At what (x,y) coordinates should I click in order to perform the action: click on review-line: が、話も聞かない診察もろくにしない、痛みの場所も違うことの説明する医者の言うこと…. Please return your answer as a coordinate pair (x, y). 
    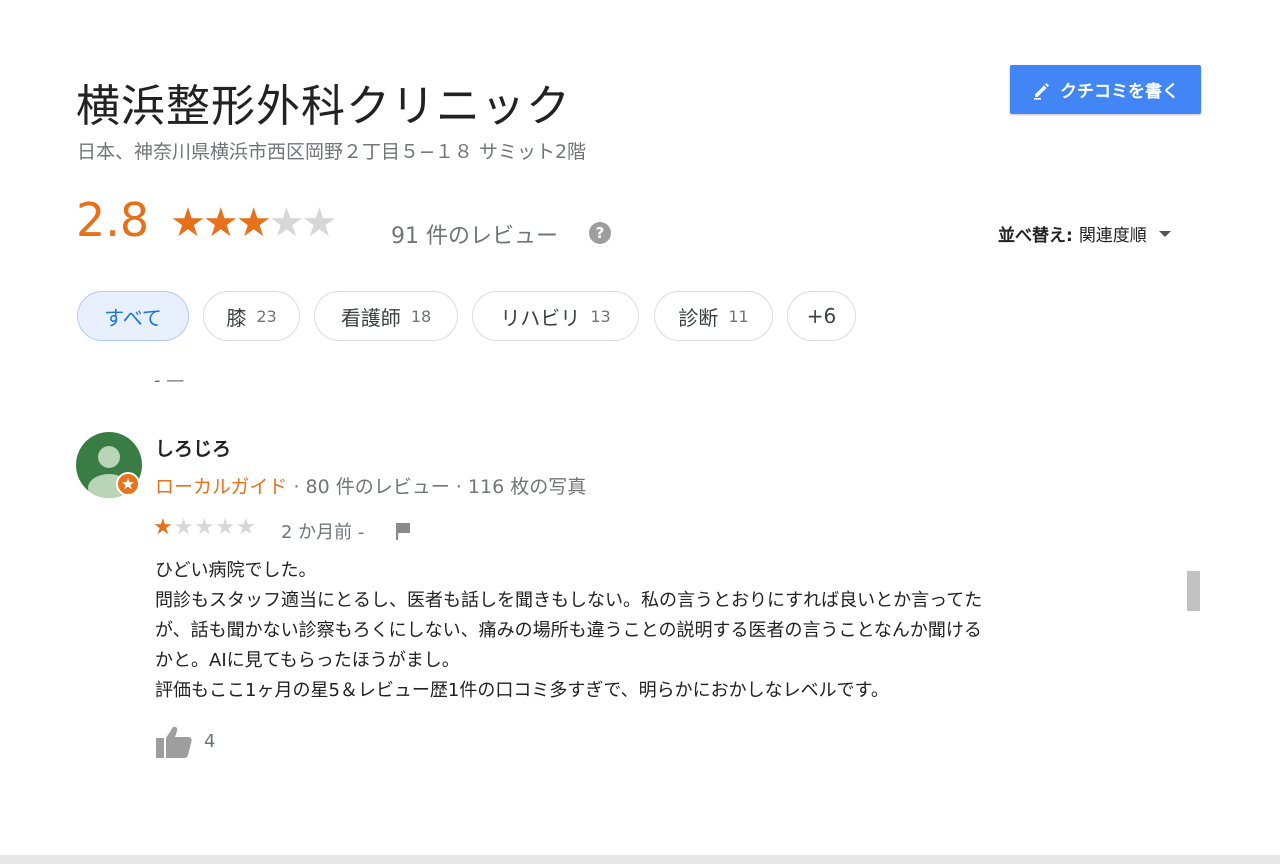
    Looking at the image, I should click on (568, 630).